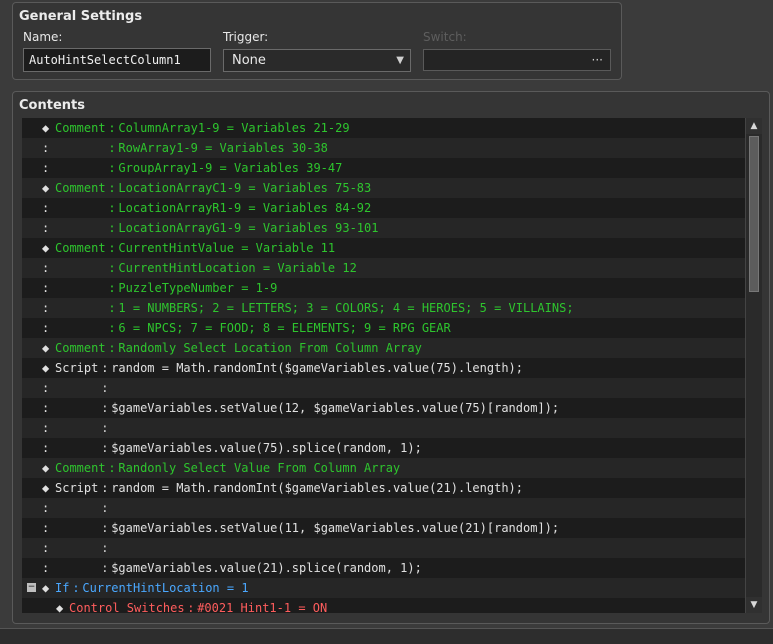  What do you see at coordinates (246, 37) in the screenshot?
I see `trigger-label: Trigger:` at bounding box center [246, 37].